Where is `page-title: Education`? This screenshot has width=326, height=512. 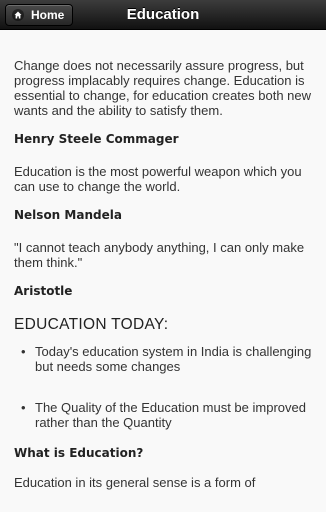
page-title: Education is located at coordinates (163, 14).